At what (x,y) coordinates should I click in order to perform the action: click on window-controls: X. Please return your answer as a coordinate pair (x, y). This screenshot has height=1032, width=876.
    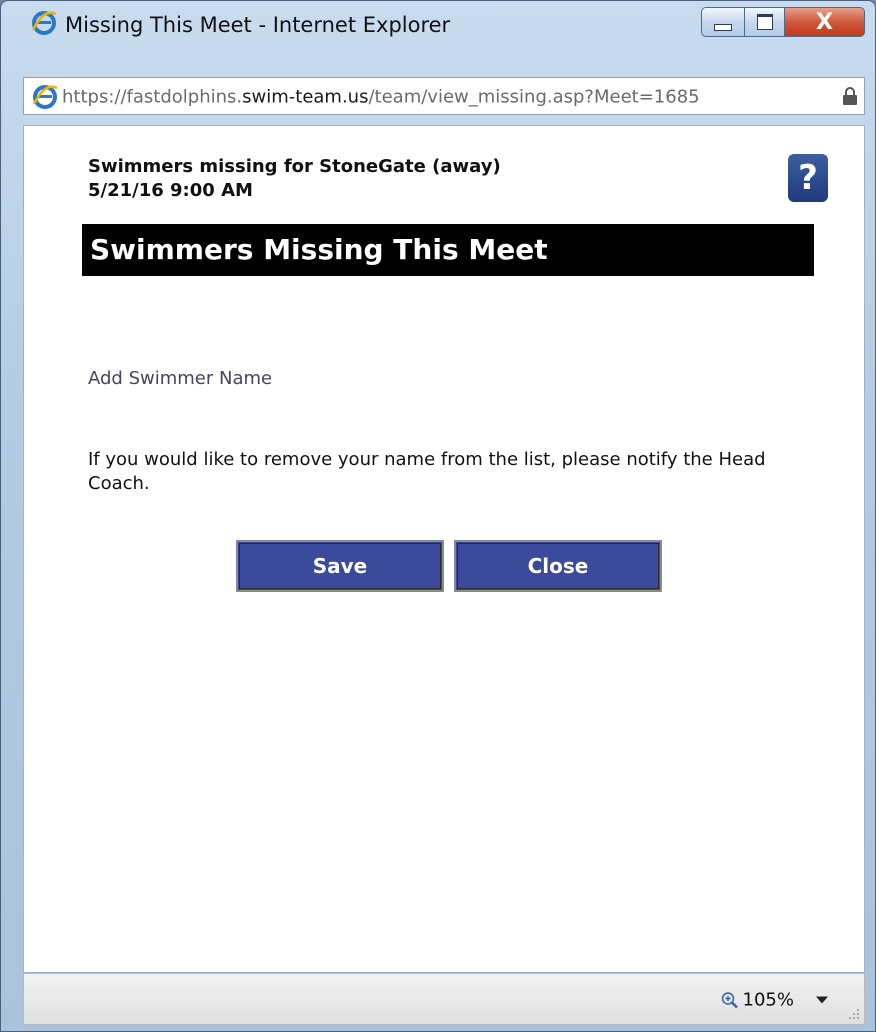
    Looking at the image, I should click on (783, 23).